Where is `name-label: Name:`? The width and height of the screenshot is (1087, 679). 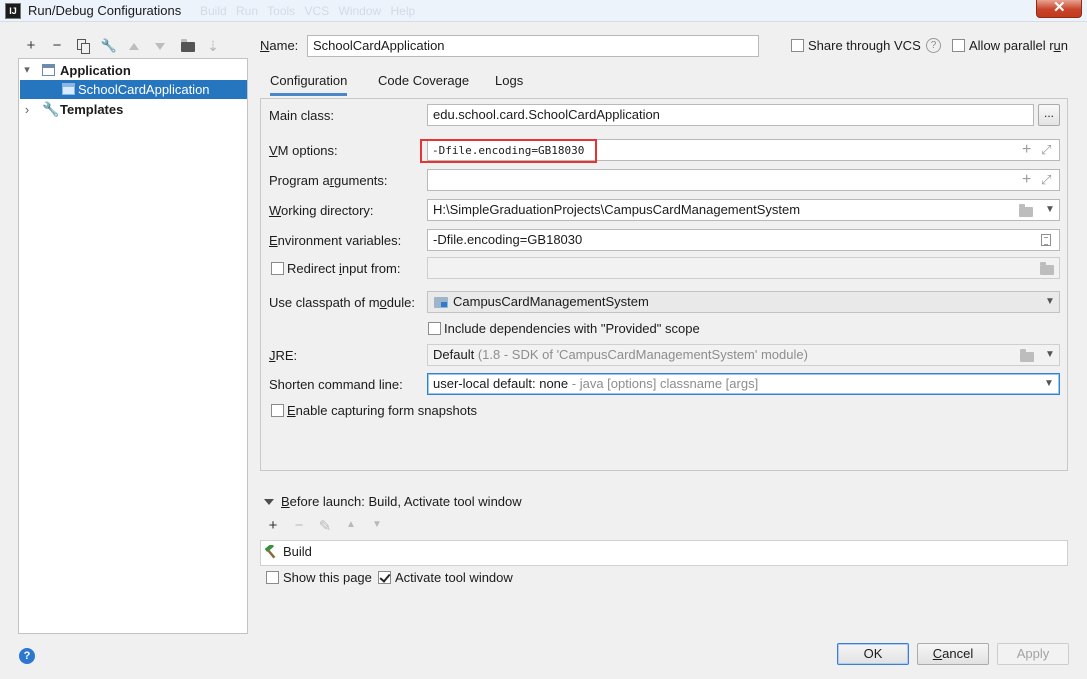
name-label: Name: is located at coordinates (279, 45).